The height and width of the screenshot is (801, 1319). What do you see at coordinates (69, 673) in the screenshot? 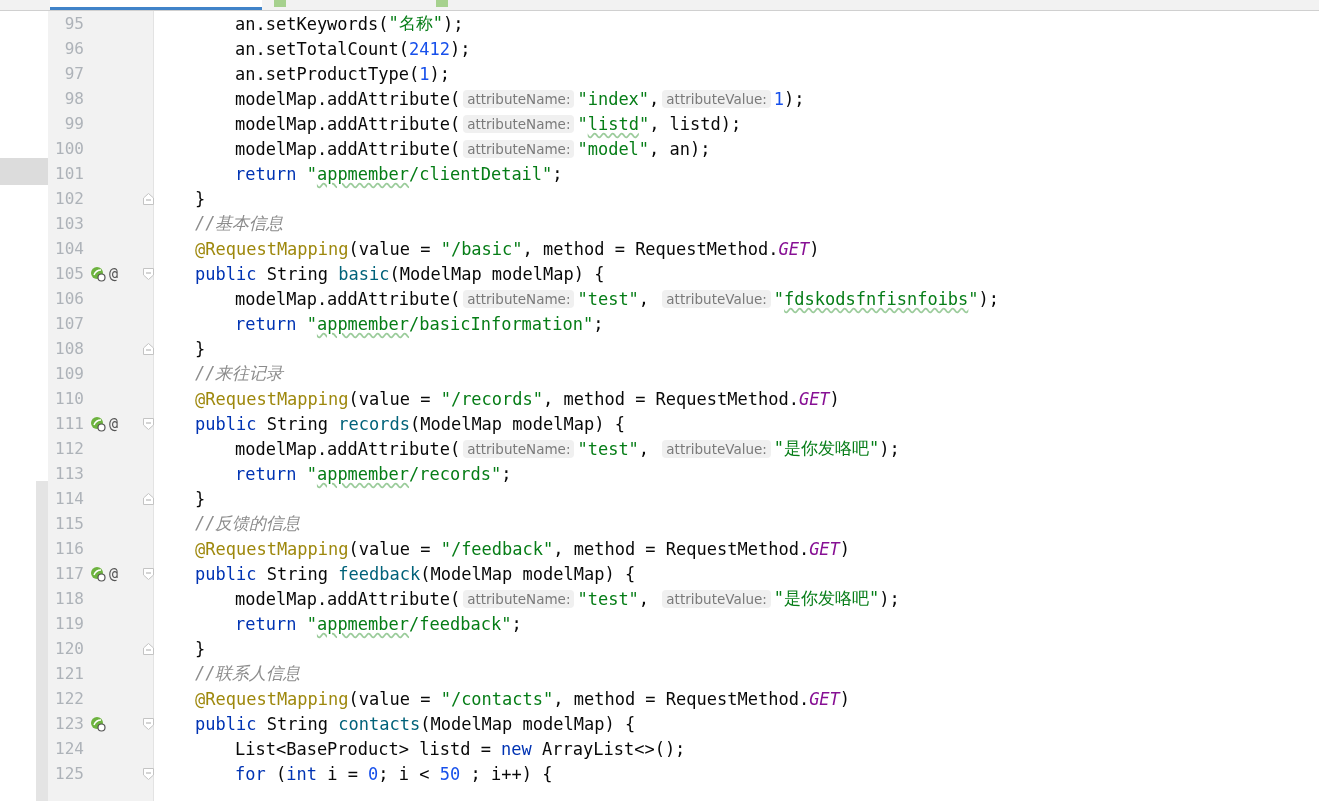
I see `line-number: 121` at bounding box center [69, 673].